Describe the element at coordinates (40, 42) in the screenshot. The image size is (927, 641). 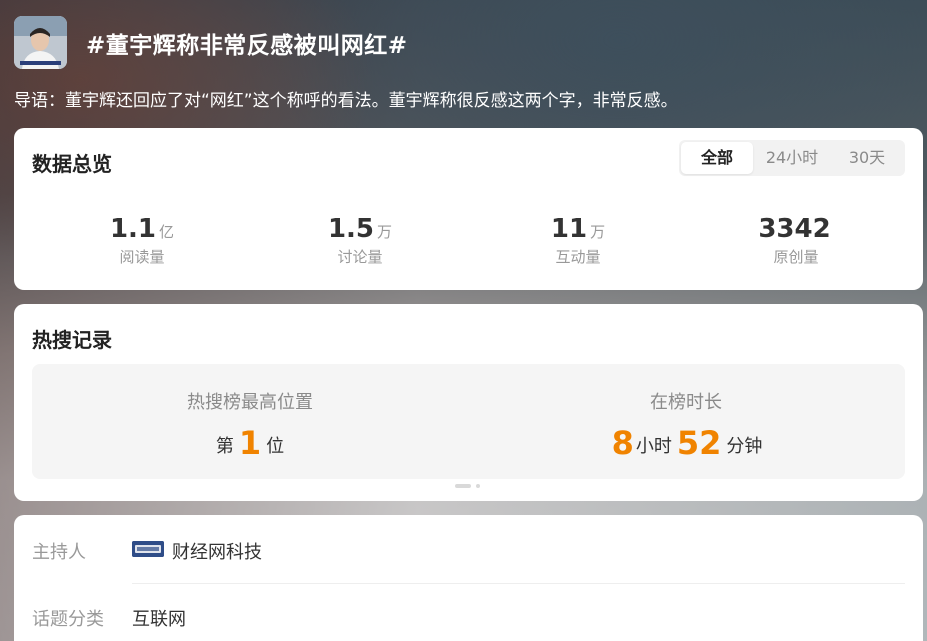
I see `topic-avatar` at that location.